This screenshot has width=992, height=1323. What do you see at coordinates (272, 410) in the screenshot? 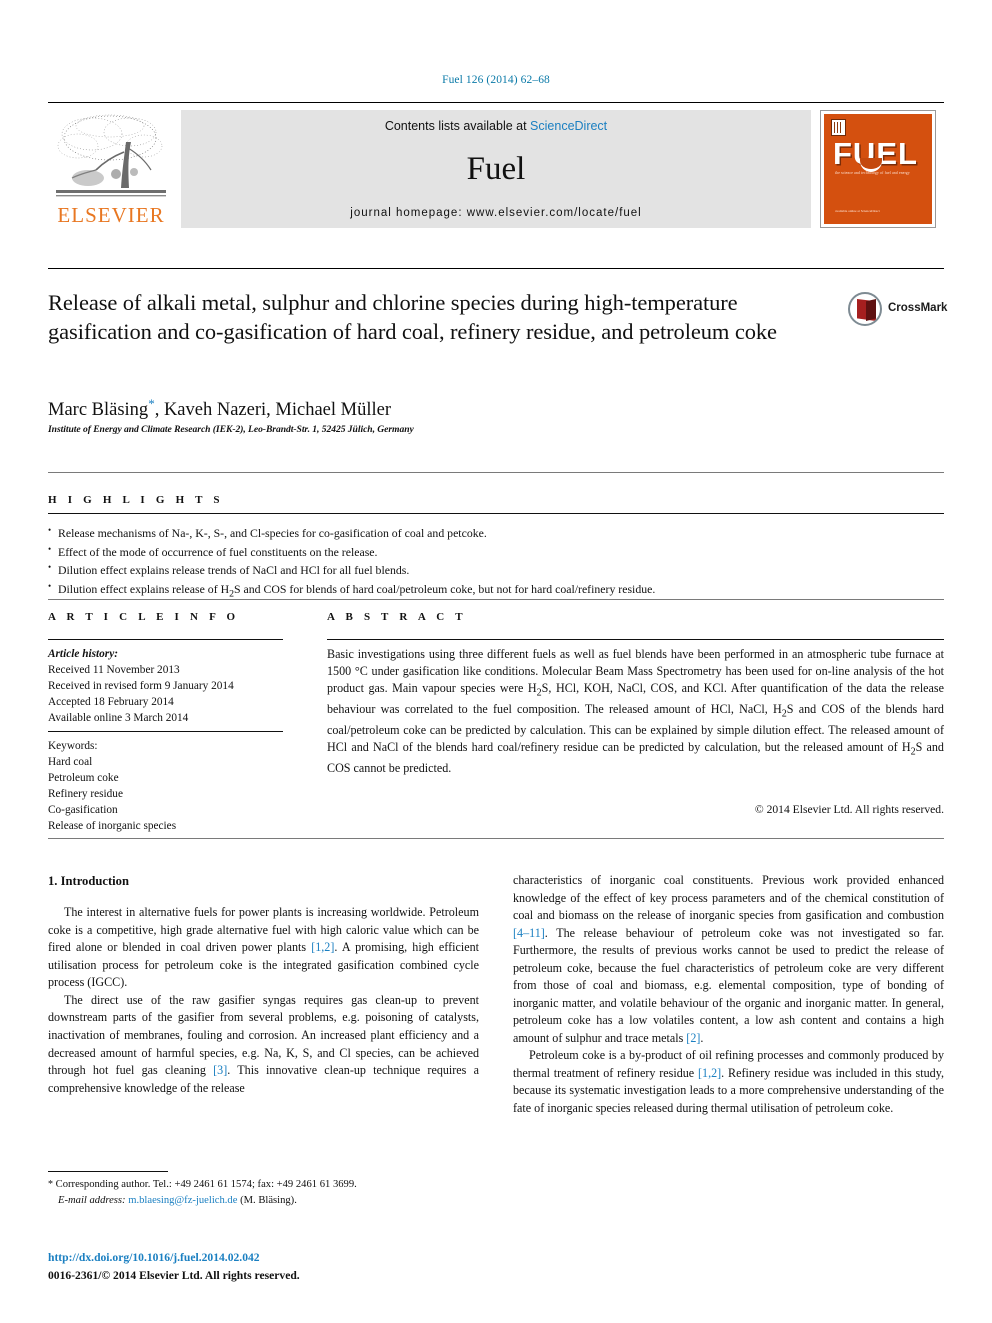
I see `author-rest: , Kaveh Nazeri, Michael Müller` at bounding box center [272, 410].